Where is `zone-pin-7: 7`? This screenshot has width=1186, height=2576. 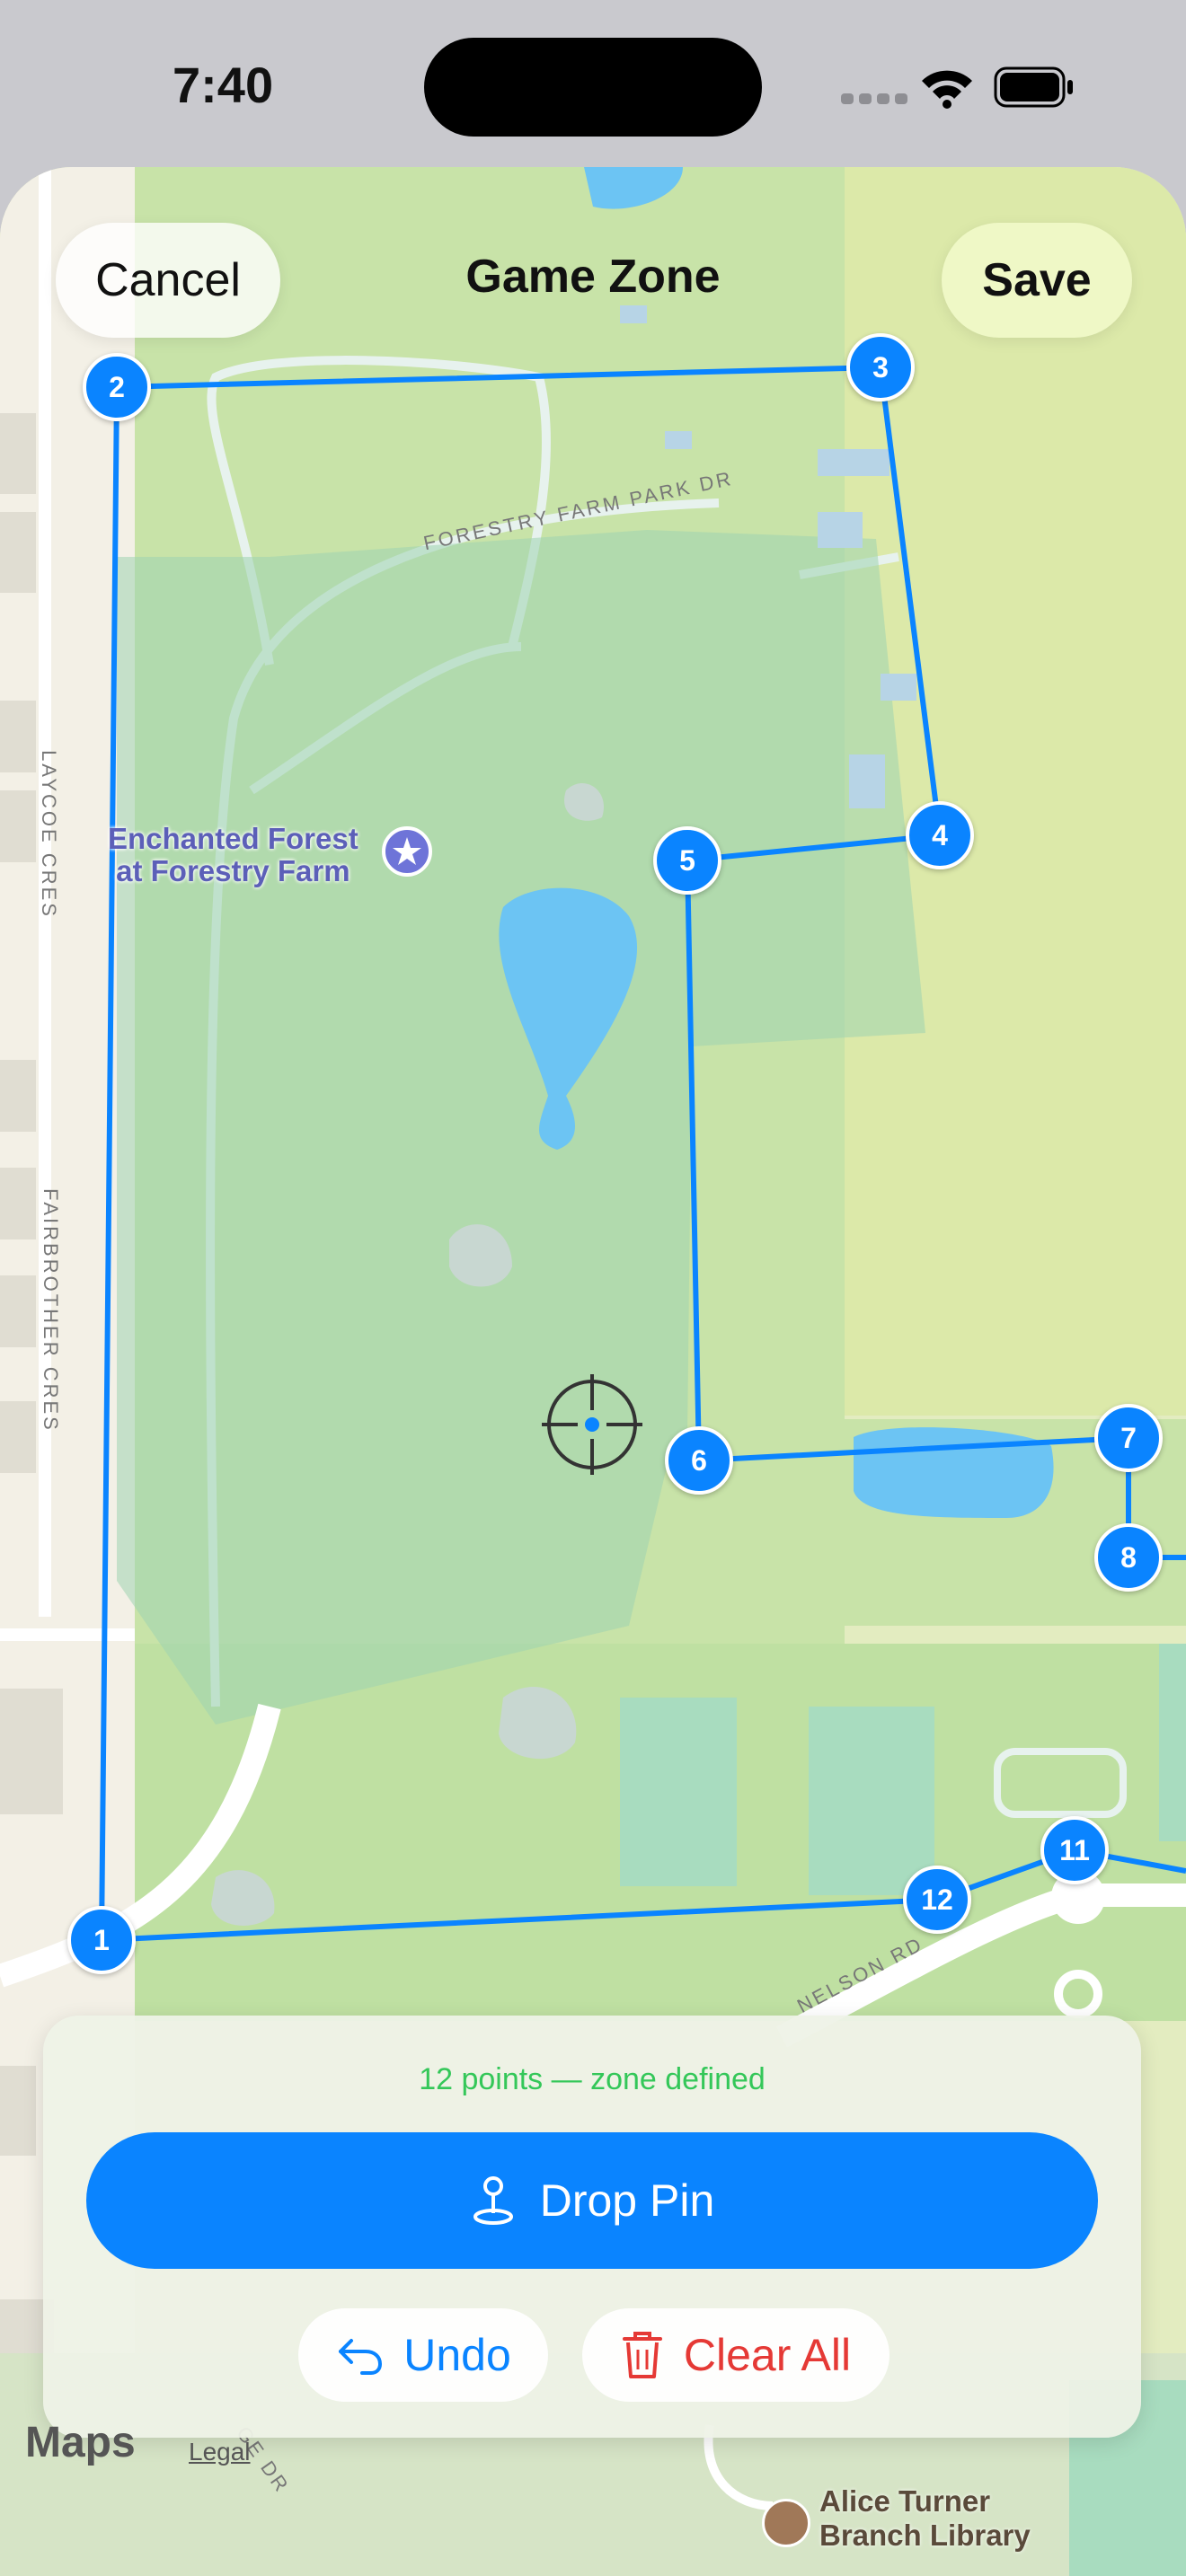
zone-pin-7: 7 is located at coordinates (1128, 1438).